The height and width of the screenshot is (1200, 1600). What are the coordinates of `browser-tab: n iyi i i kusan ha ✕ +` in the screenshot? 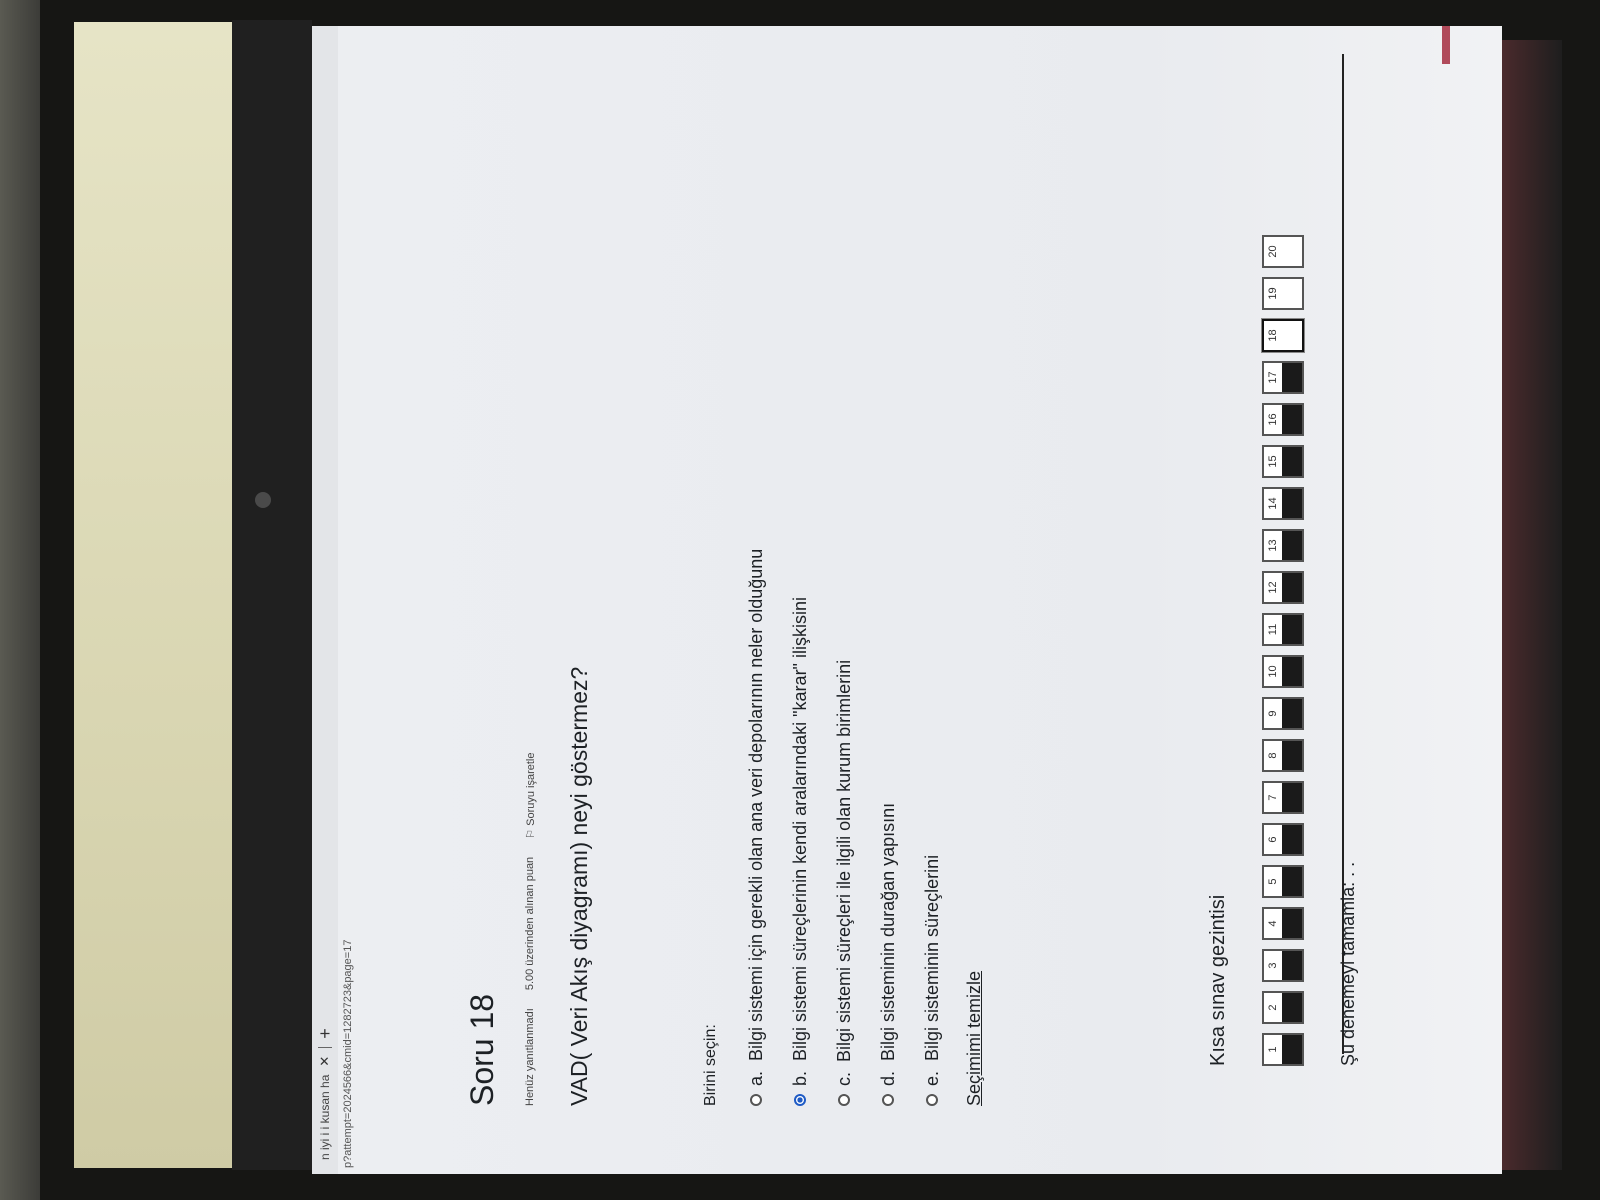 It's located at (325, 1094).